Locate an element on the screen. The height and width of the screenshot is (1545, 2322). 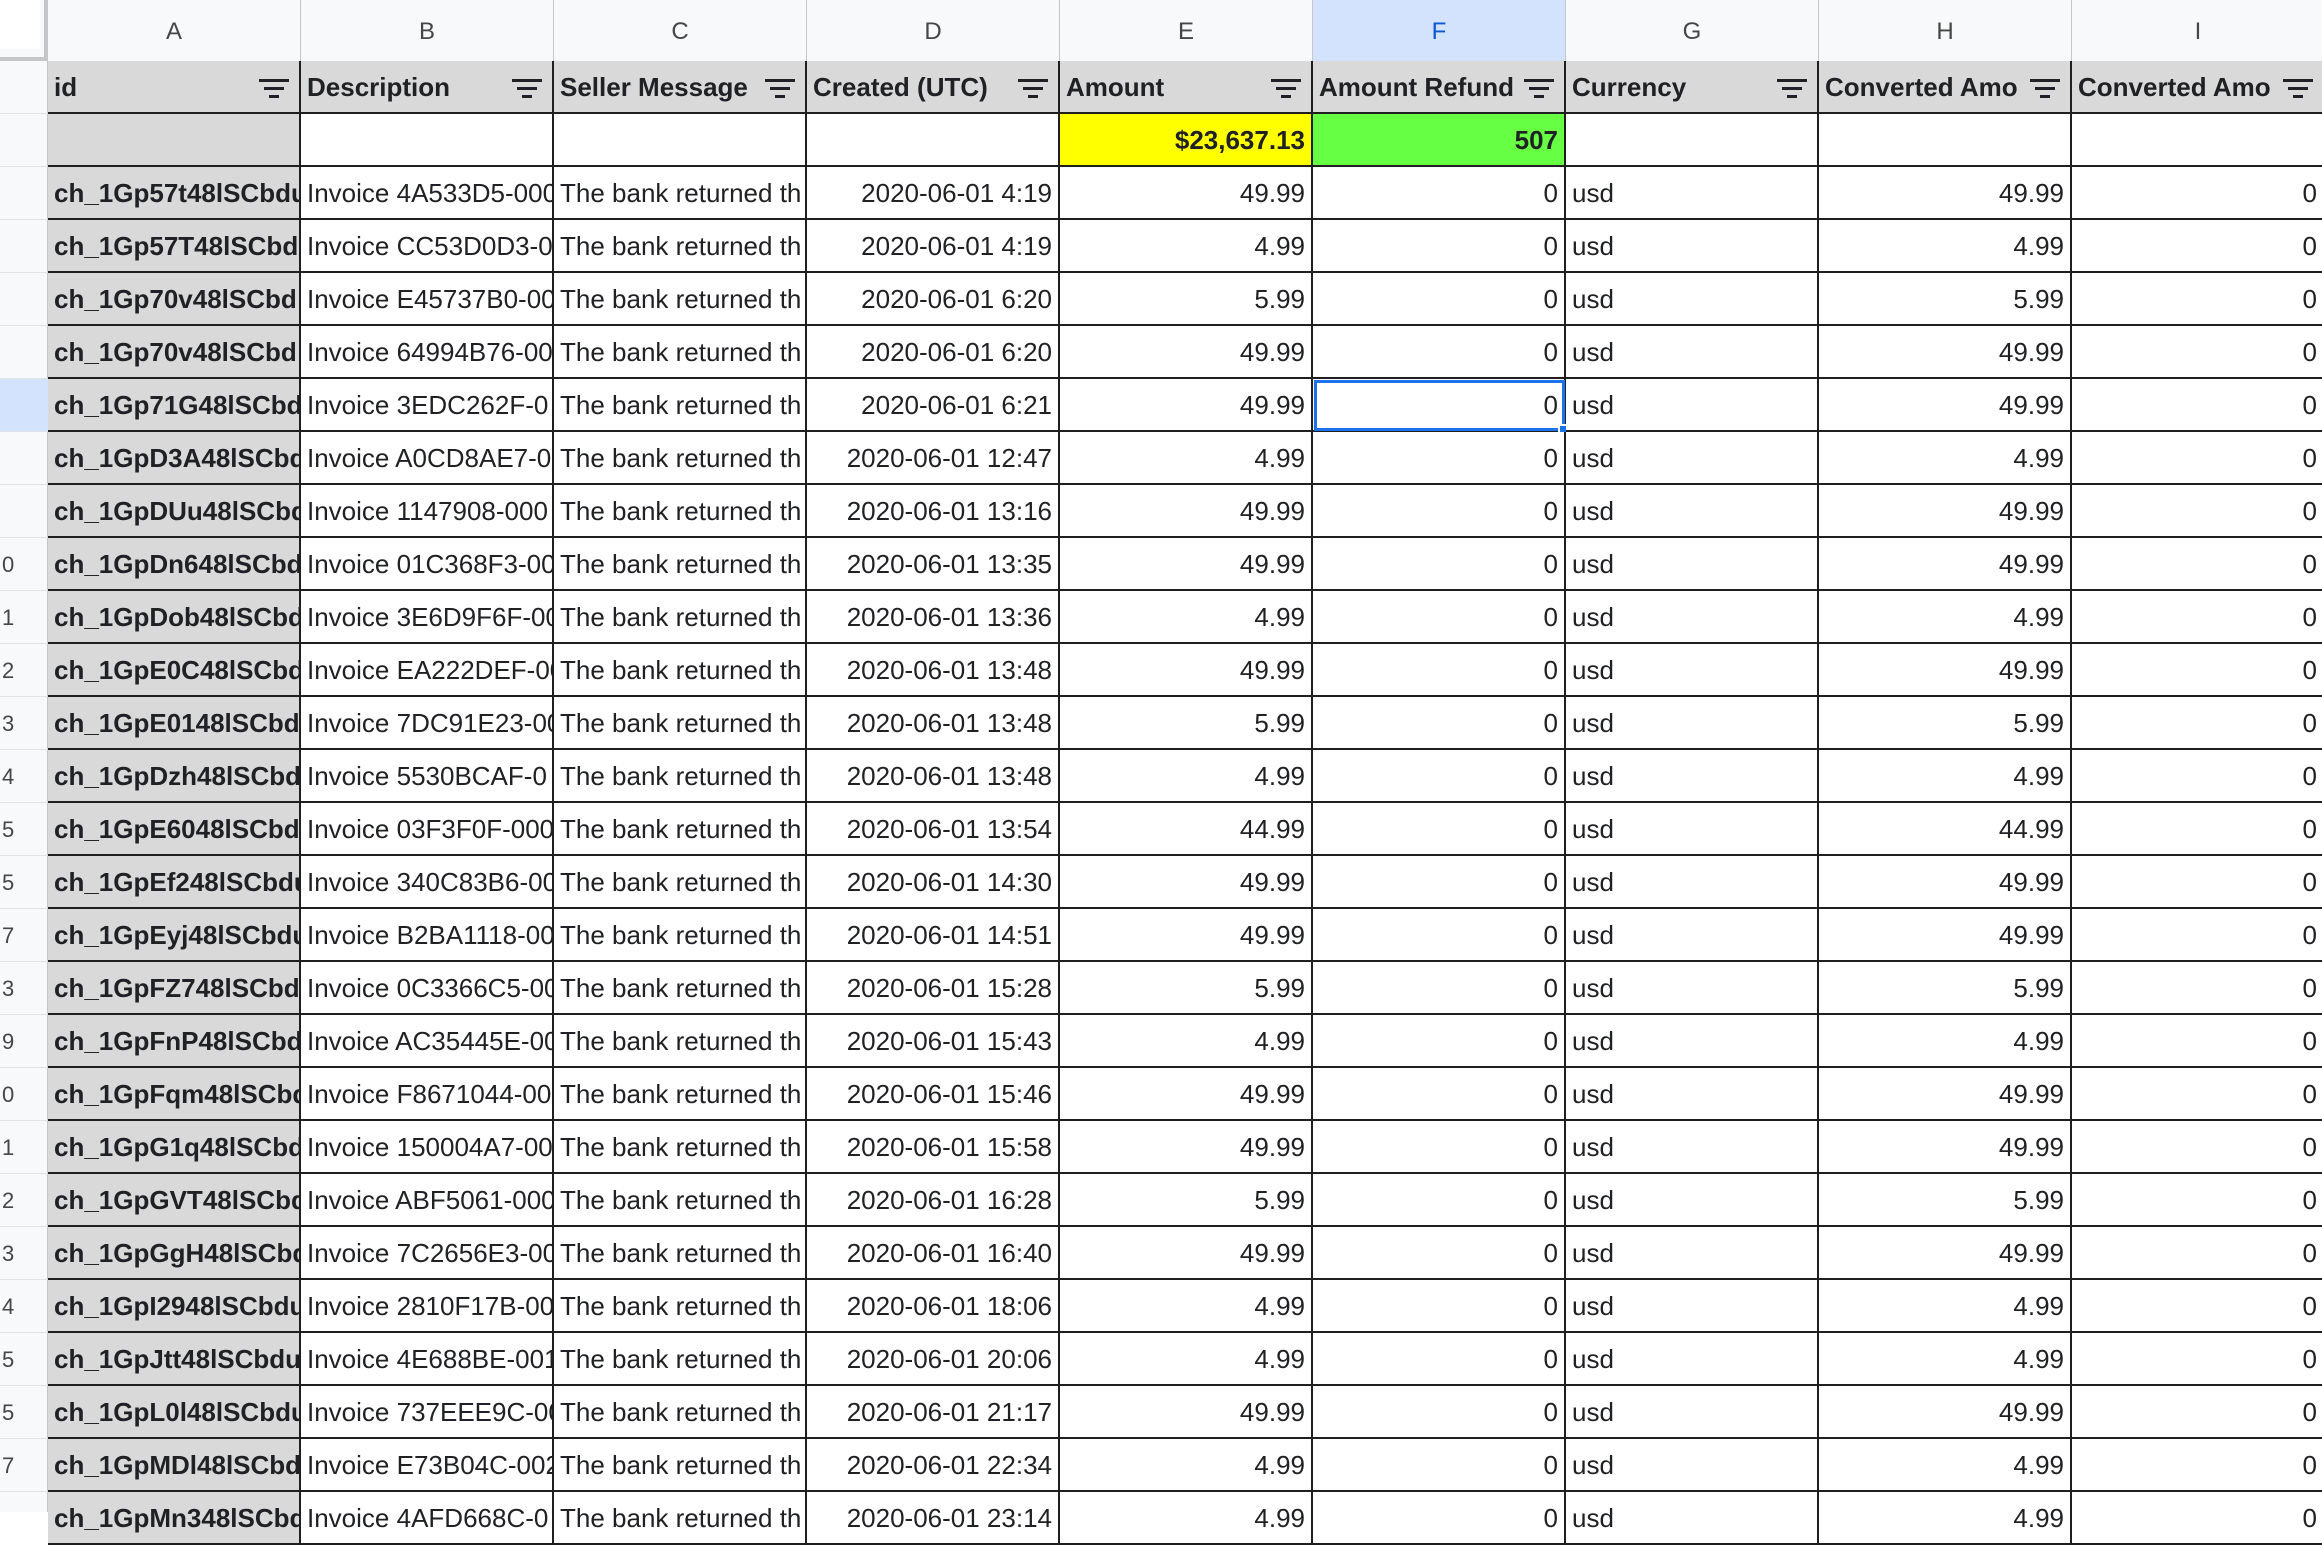
cell-desc: Invoice 3EDC262F-0 is located at coordinates (427, 405).